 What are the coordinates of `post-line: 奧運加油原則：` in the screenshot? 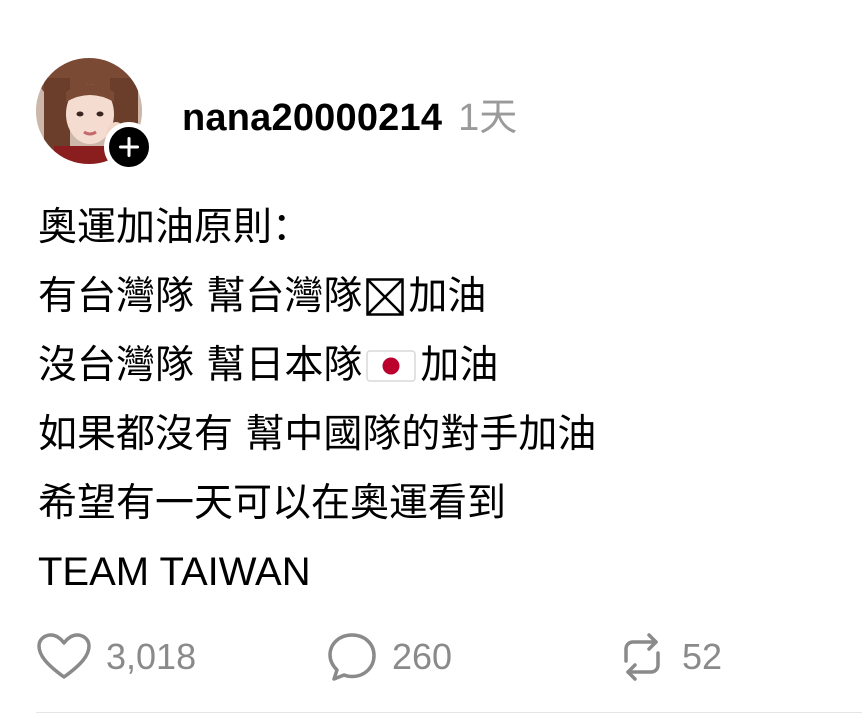 It's located at (438, 227).